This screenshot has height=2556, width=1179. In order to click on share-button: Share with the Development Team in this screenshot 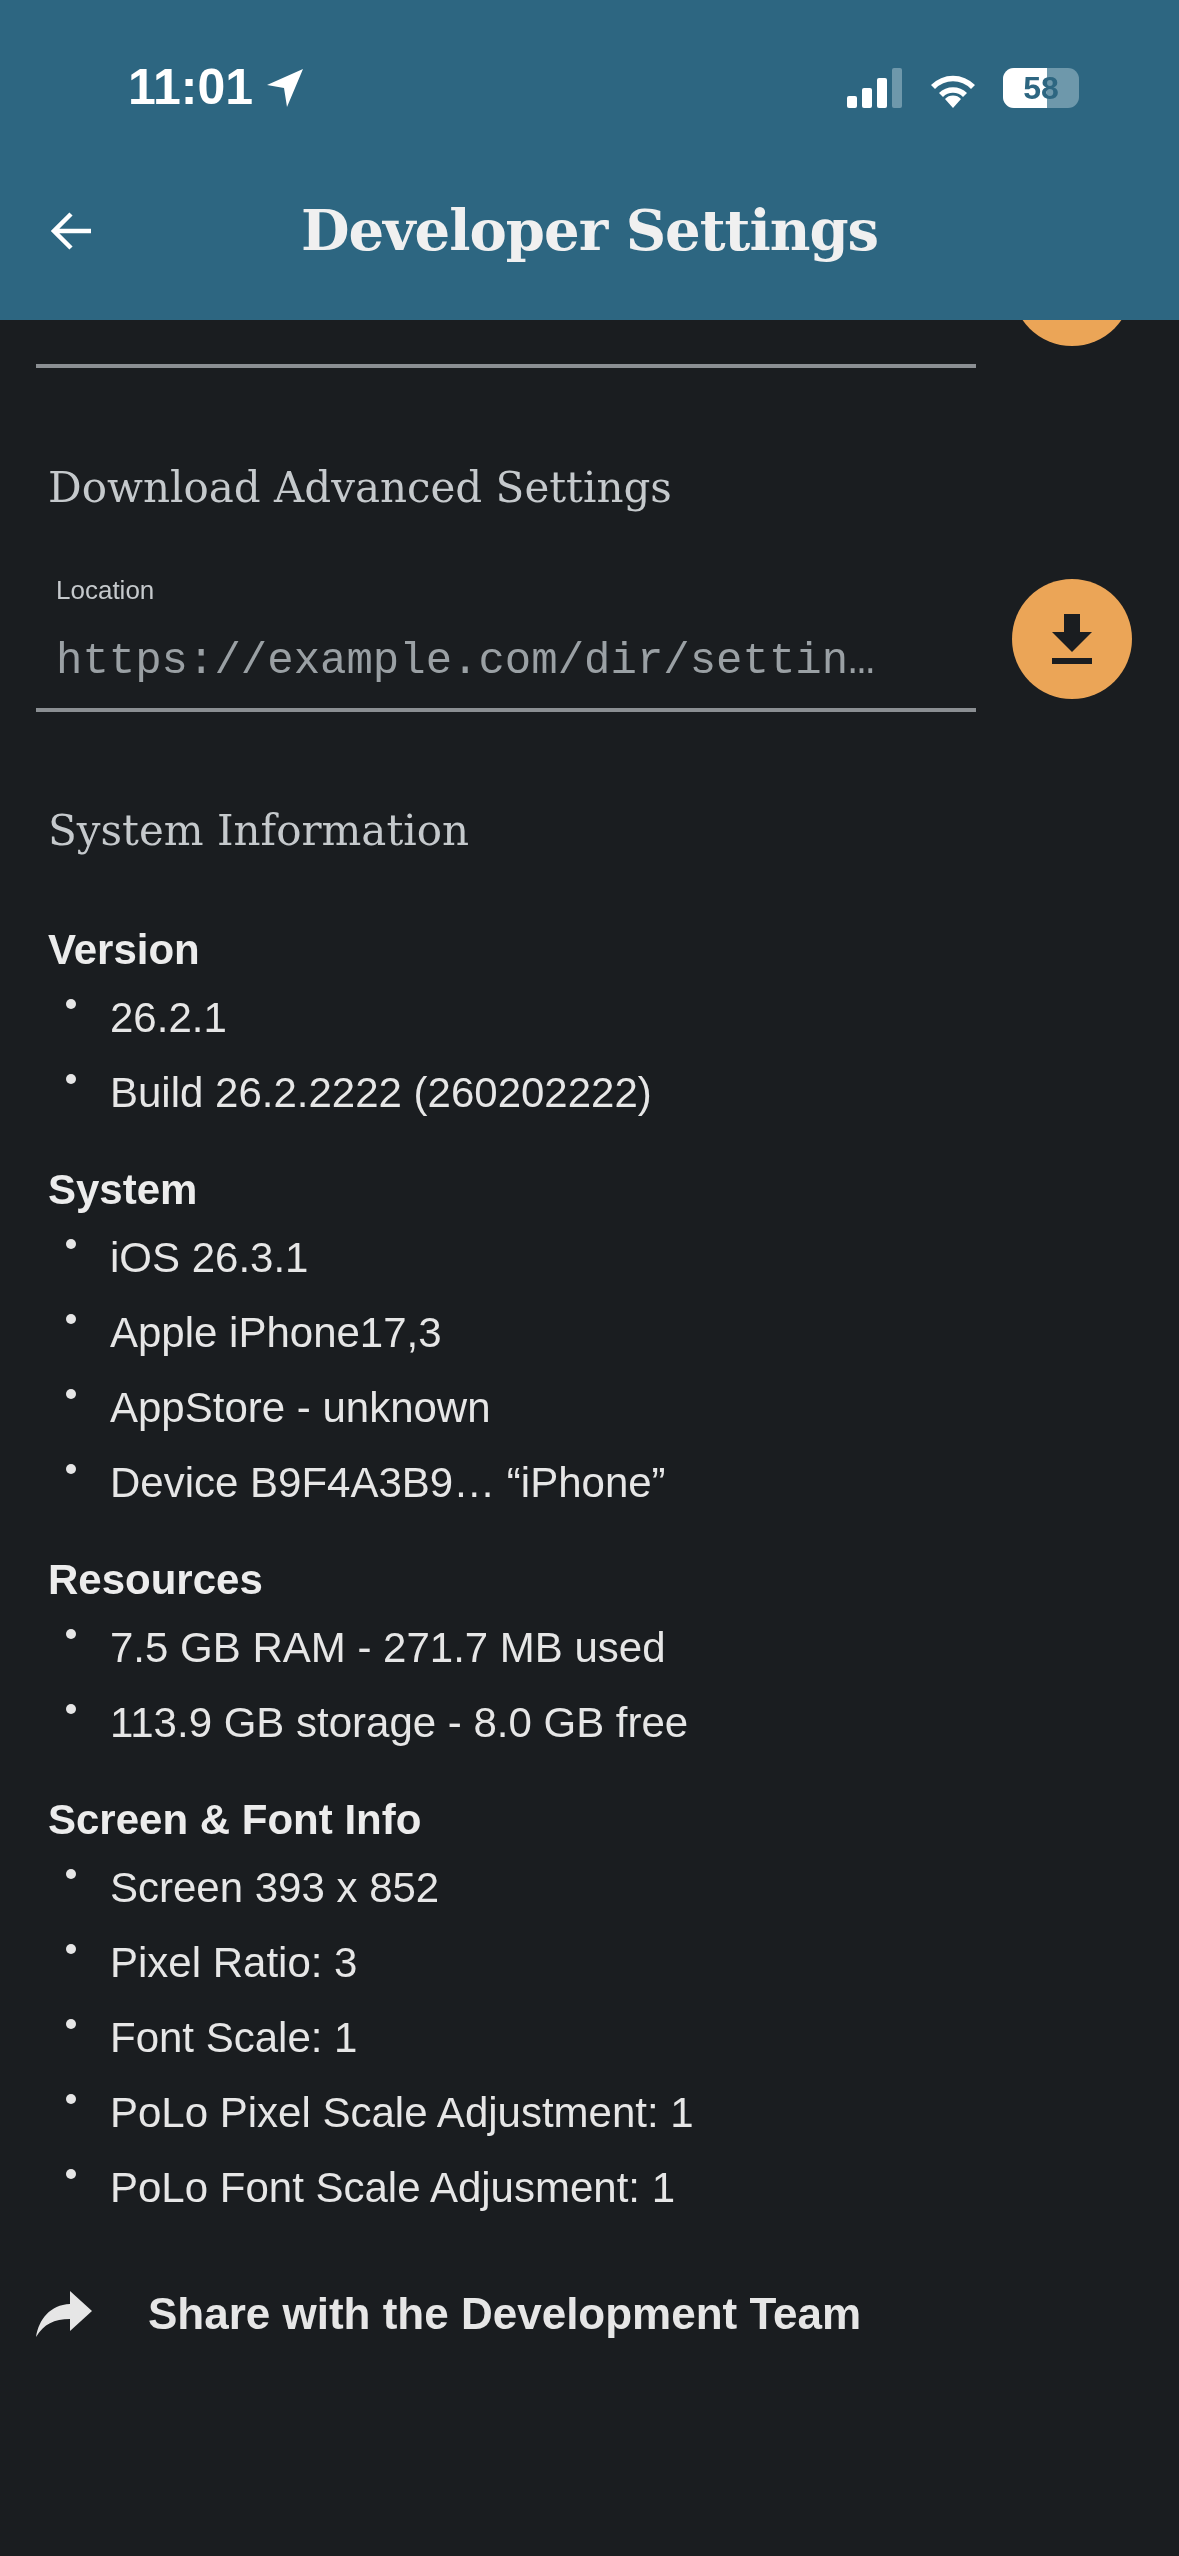, I will do `click(459, 2314)`.